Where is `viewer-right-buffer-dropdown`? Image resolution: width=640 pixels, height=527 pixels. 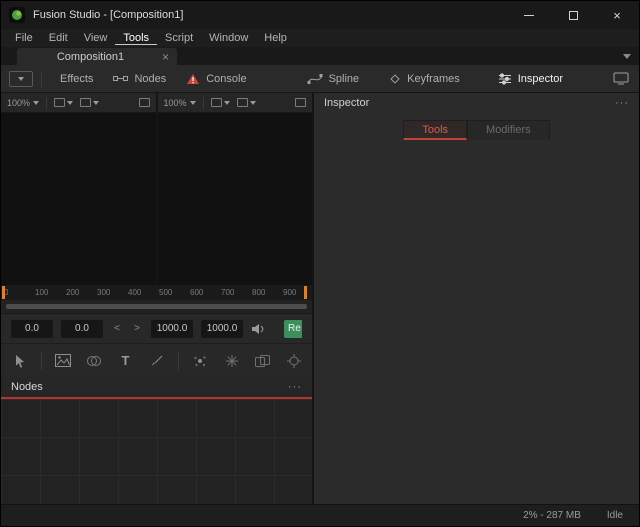
viewer-right-buffer-dropdown is located at coordinates (220, 102).